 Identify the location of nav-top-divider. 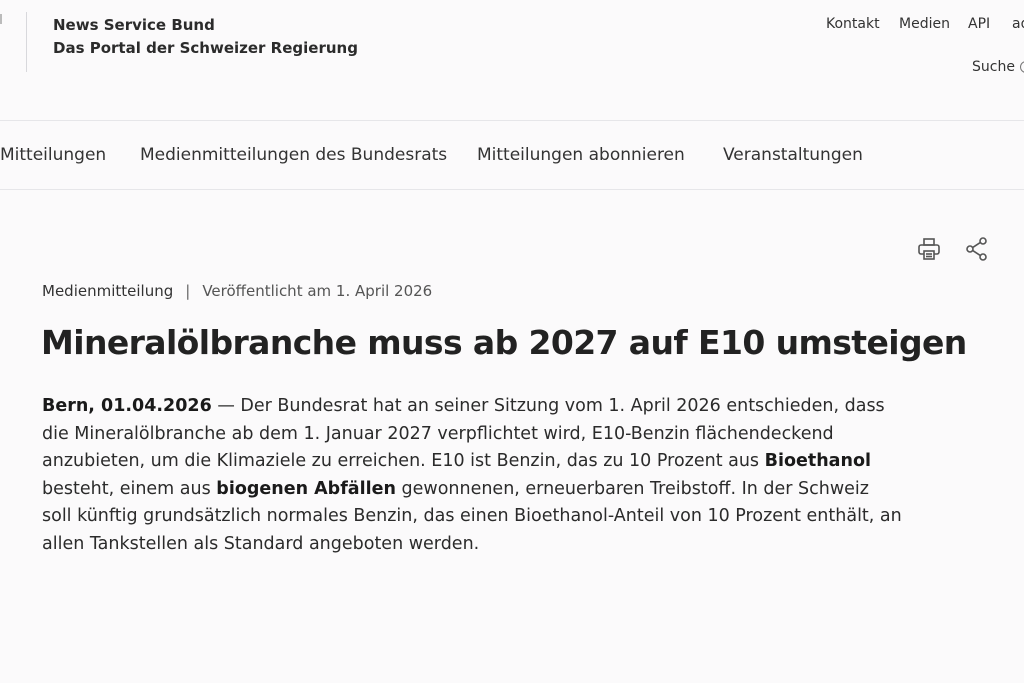
(512, 120).